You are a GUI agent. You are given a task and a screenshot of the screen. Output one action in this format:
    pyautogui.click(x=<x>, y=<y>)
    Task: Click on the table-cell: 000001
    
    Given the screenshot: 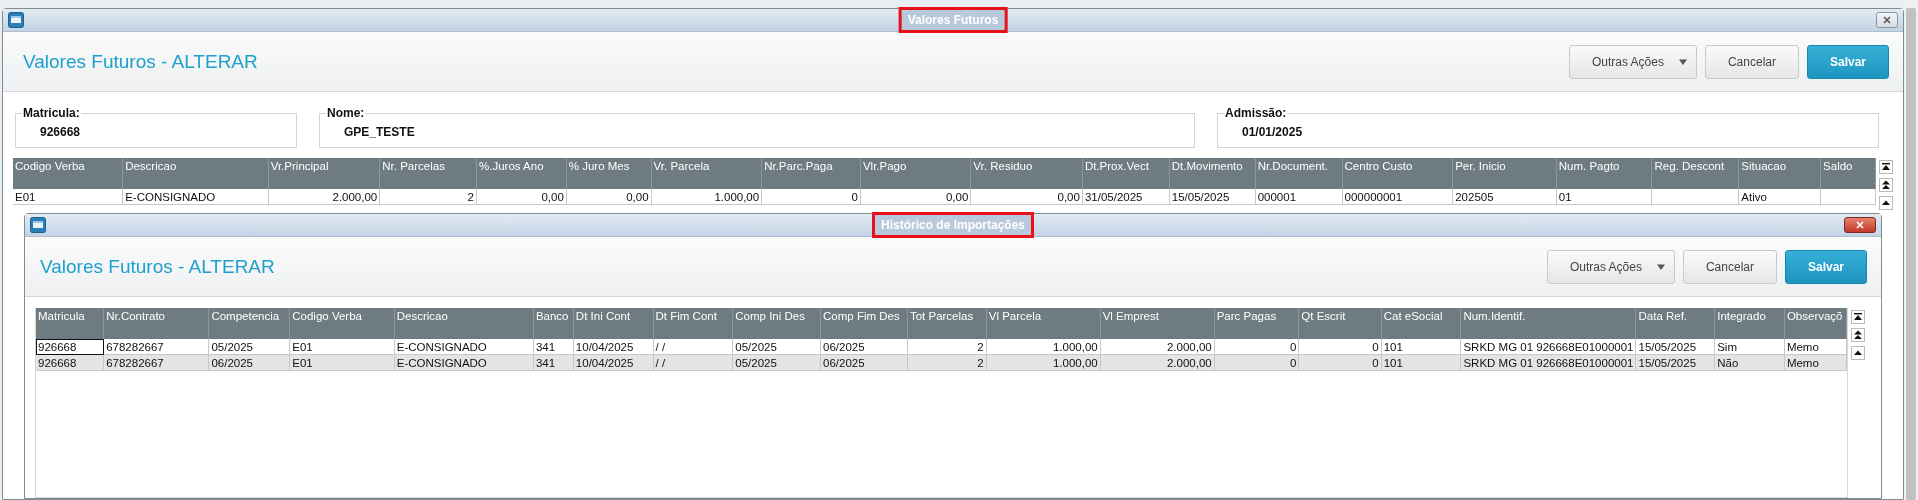 What is the action you would take?
    pyautogui.click(x=1299, y=197)
    